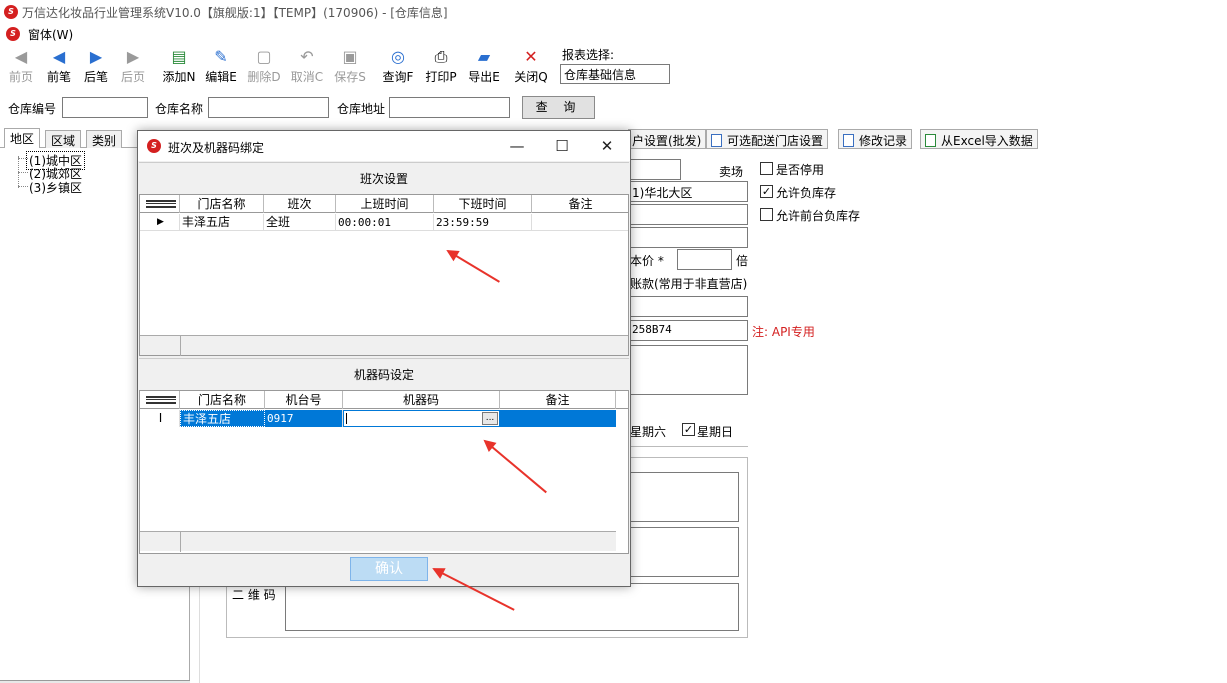 The height and width of the screenshot is (683, 1227). What do you see at coordinates (268, 107) in the screenshot?
I see `warehouse-name-input` at bounding box center [268, 107].